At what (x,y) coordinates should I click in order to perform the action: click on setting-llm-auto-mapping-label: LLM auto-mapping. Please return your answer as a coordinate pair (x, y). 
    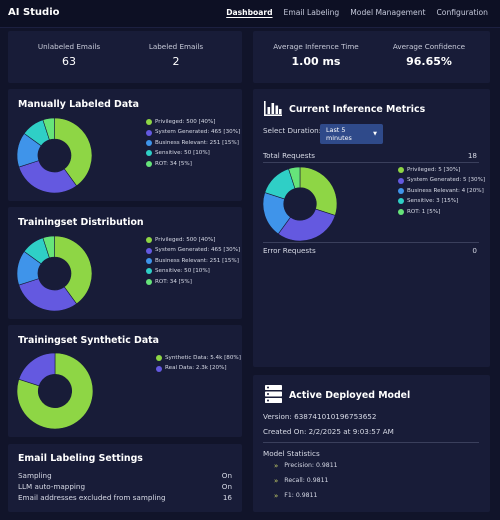
    Looking at the image, I should click on (52, 486).